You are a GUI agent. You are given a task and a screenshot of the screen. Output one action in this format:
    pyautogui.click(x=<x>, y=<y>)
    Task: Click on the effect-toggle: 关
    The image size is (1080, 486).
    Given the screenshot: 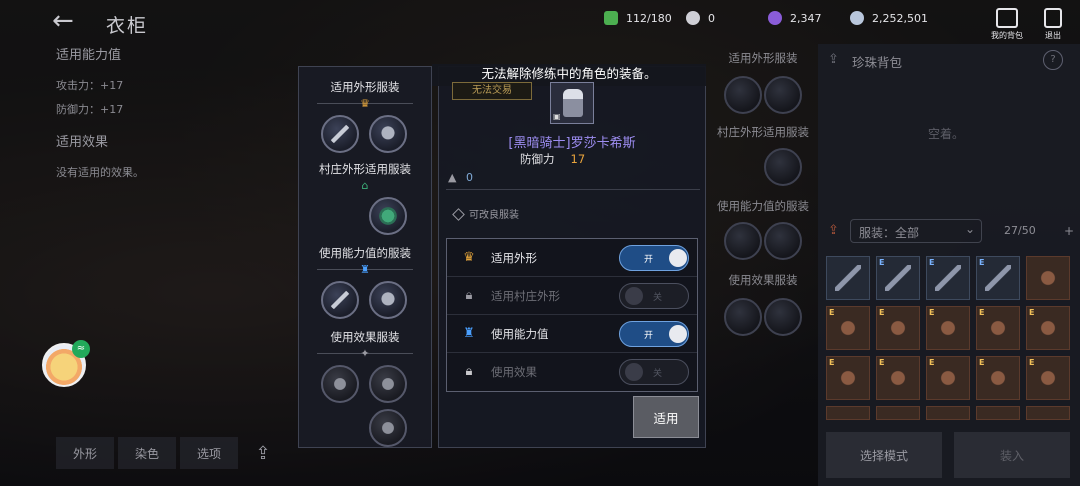 What is the action you would take?
    pyautogui.click(x=654, y=372)
    